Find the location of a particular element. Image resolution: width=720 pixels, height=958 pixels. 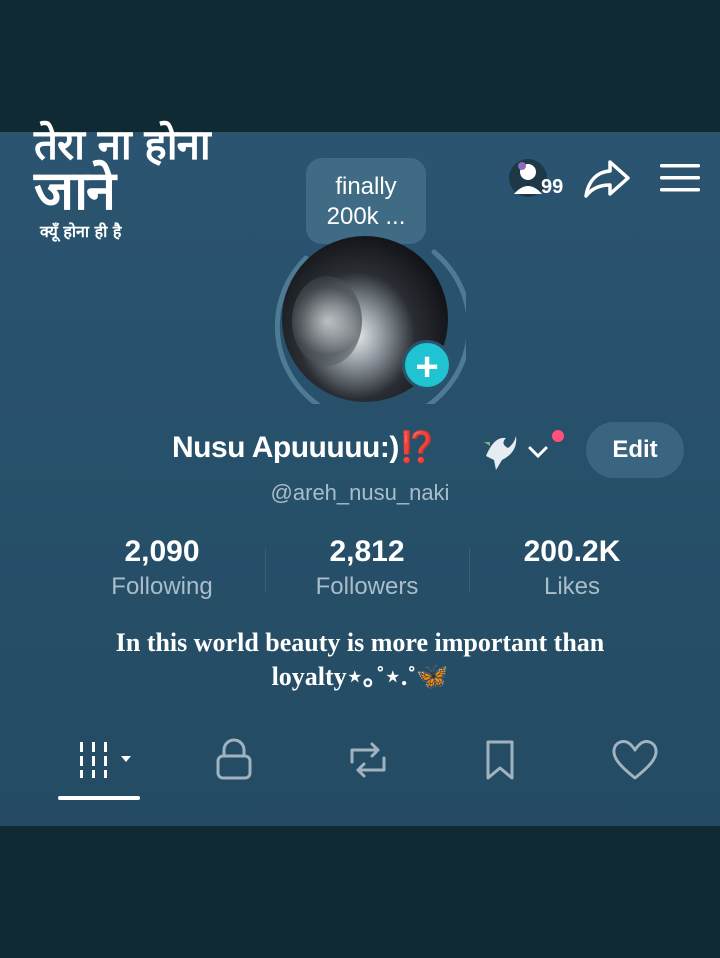

stat-value: 2,812 is located at coordinates (367, 551).